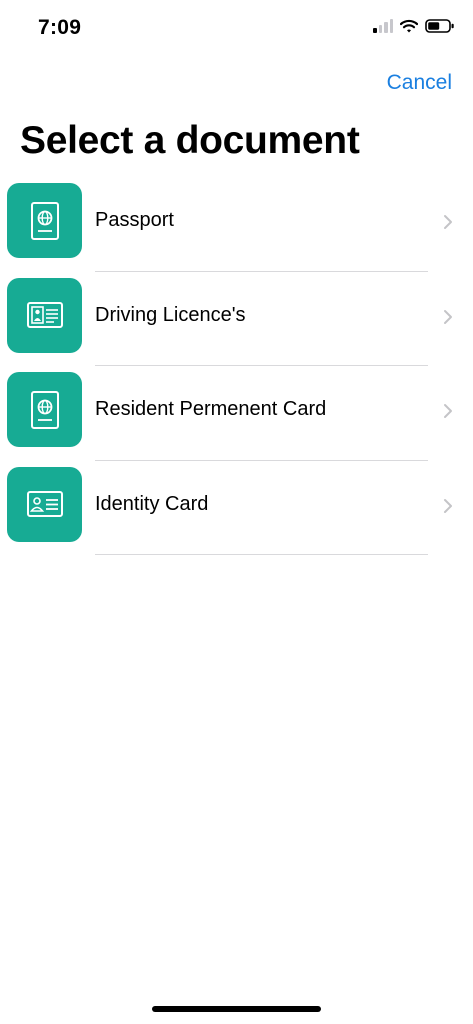 Image resolution: width=473 pixels, height=1024 pixels. What do you see at coordinates (134, 220) in the screenshot?
I see `list-item-label: Passport` at bounding box center [134, 220].